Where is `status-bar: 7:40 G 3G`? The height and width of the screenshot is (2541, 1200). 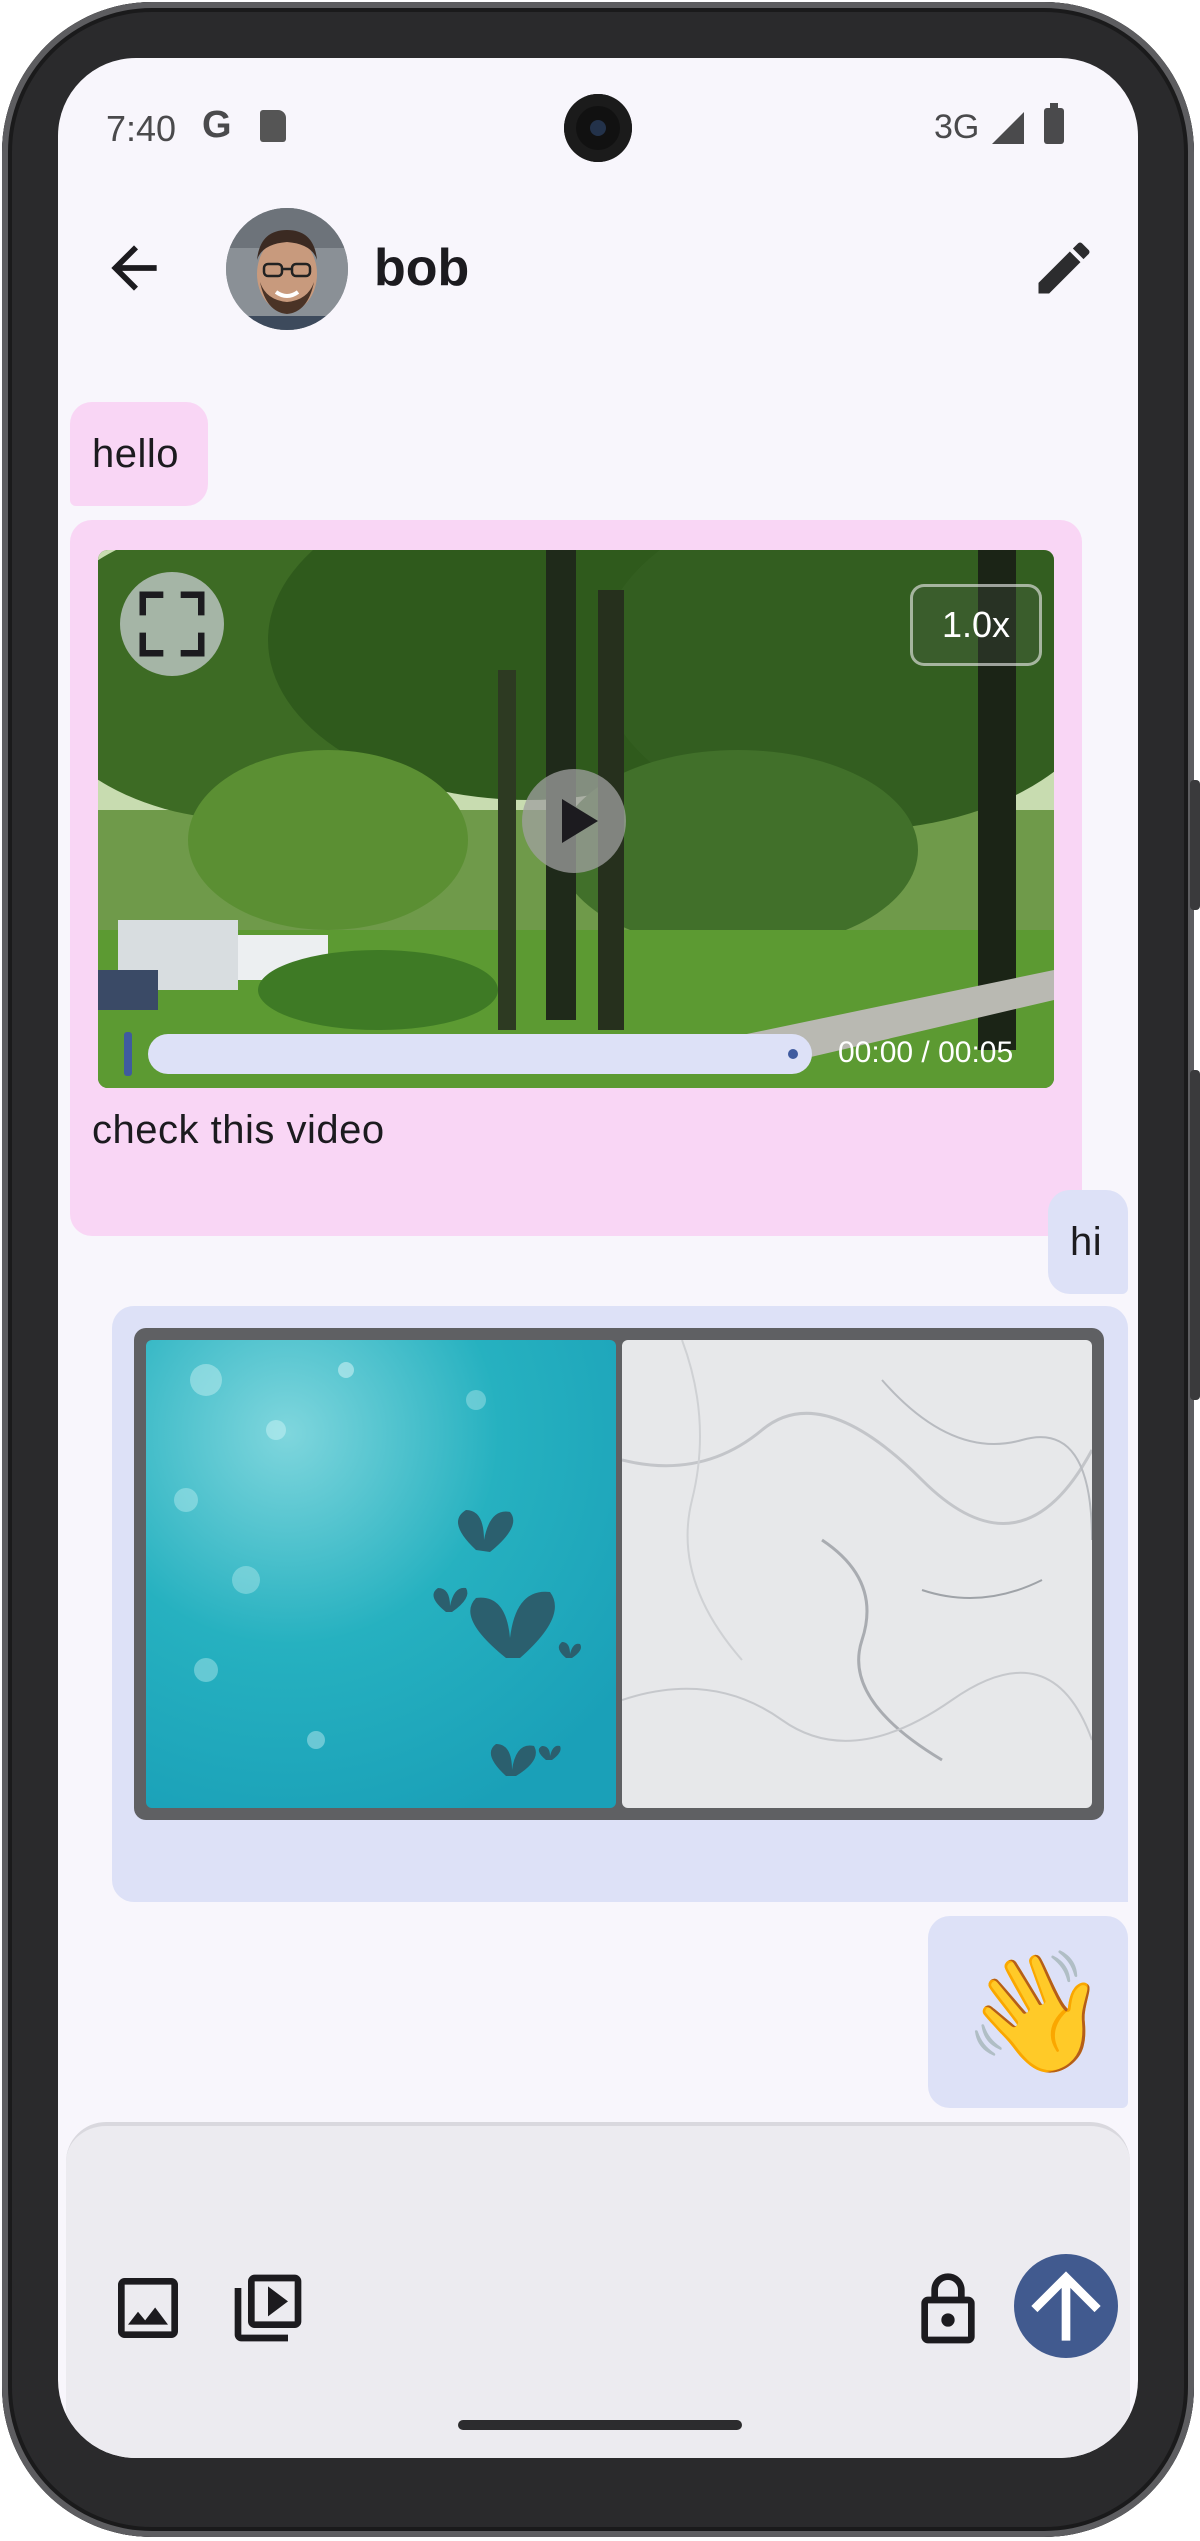
status-bar: 7:40 G 3G is located at coordinates (598, 128).